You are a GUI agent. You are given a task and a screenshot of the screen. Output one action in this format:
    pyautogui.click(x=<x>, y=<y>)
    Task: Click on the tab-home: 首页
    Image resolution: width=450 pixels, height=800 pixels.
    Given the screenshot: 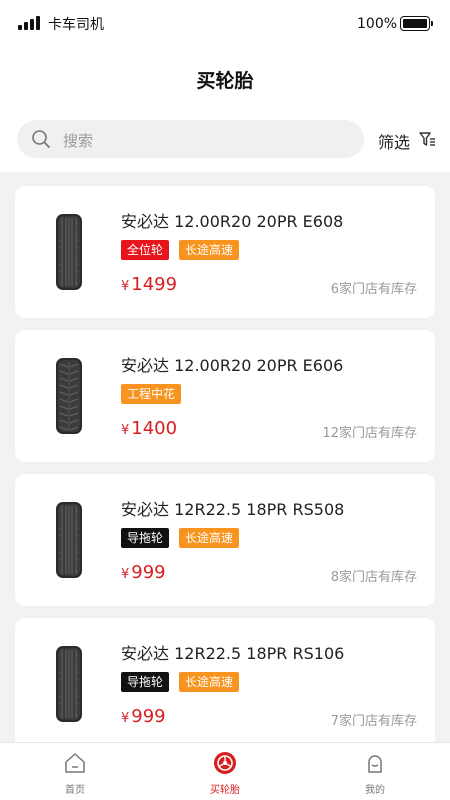 What is the action you would take?
    pyautogui.click(x=75, y=771)
    